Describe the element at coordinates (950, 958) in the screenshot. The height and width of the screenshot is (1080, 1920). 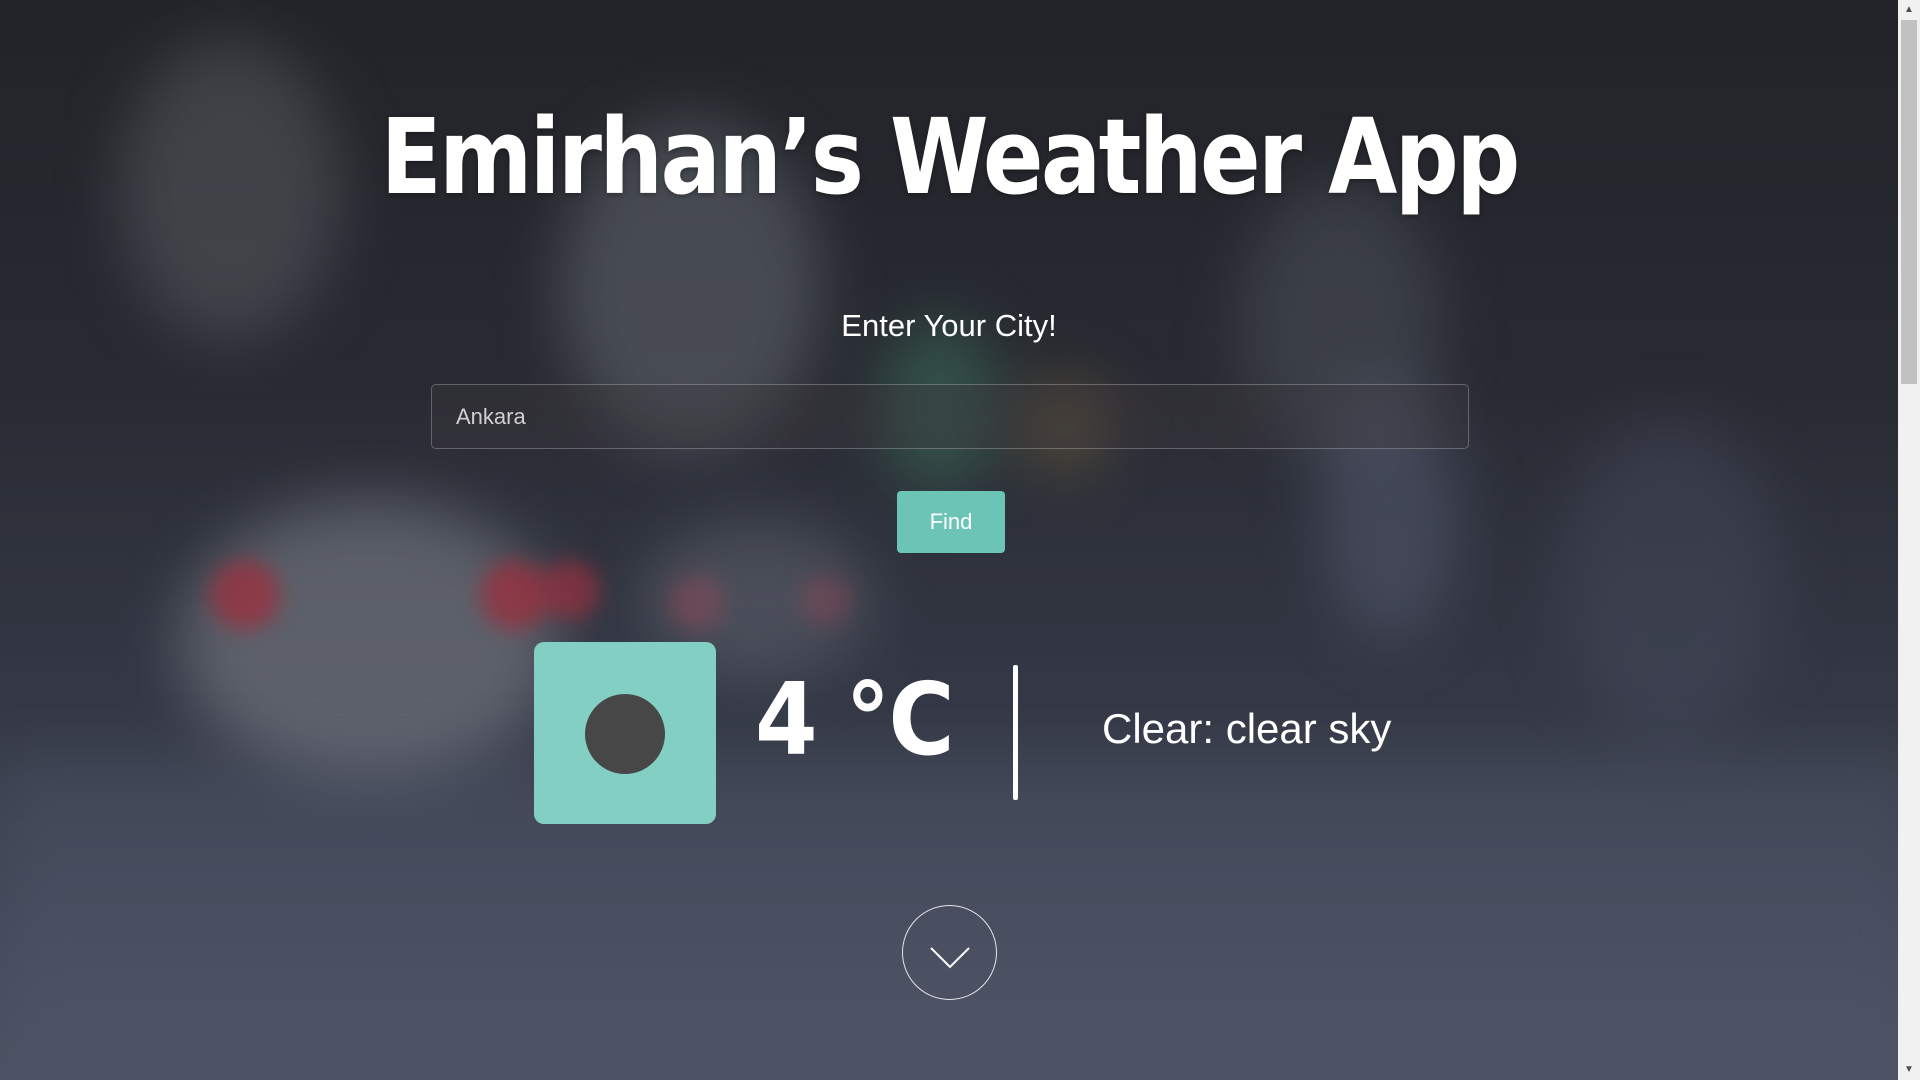
I see `chevron-down-icon` at that location.